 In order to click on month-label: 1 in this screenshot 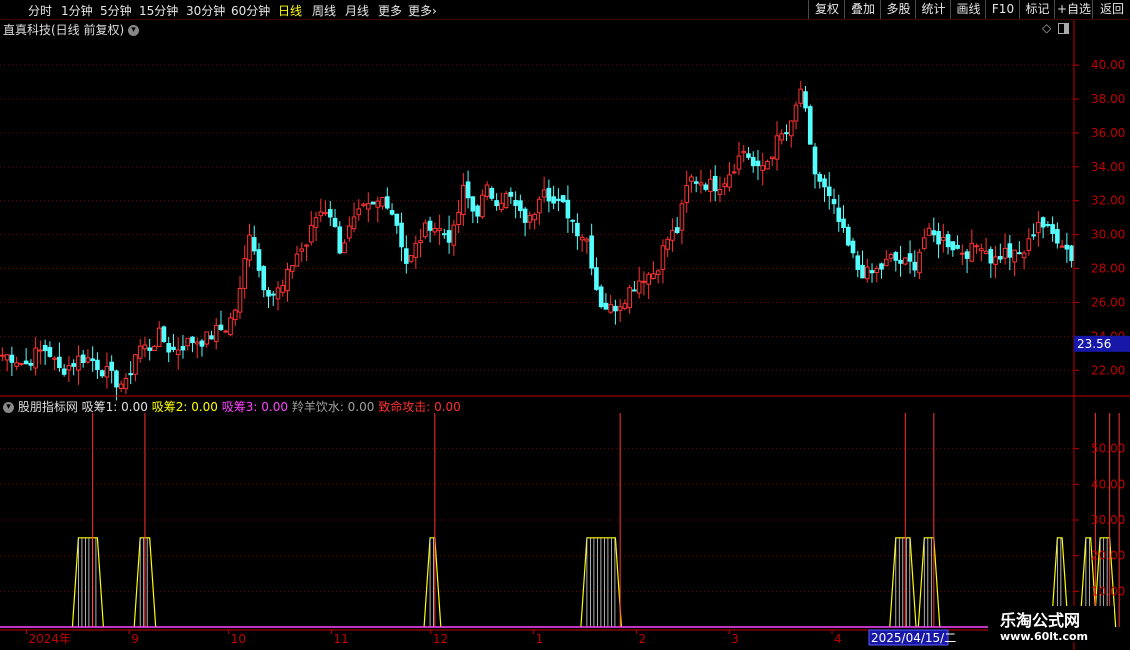, I will do `click(540, 639)`.